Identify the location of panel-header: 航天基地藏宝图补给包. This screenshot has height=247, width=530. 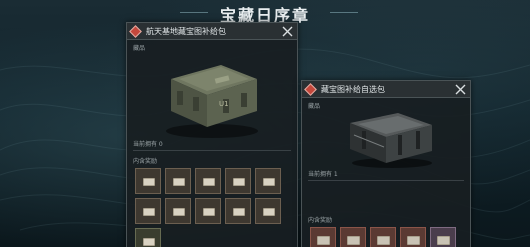
(212, 31).